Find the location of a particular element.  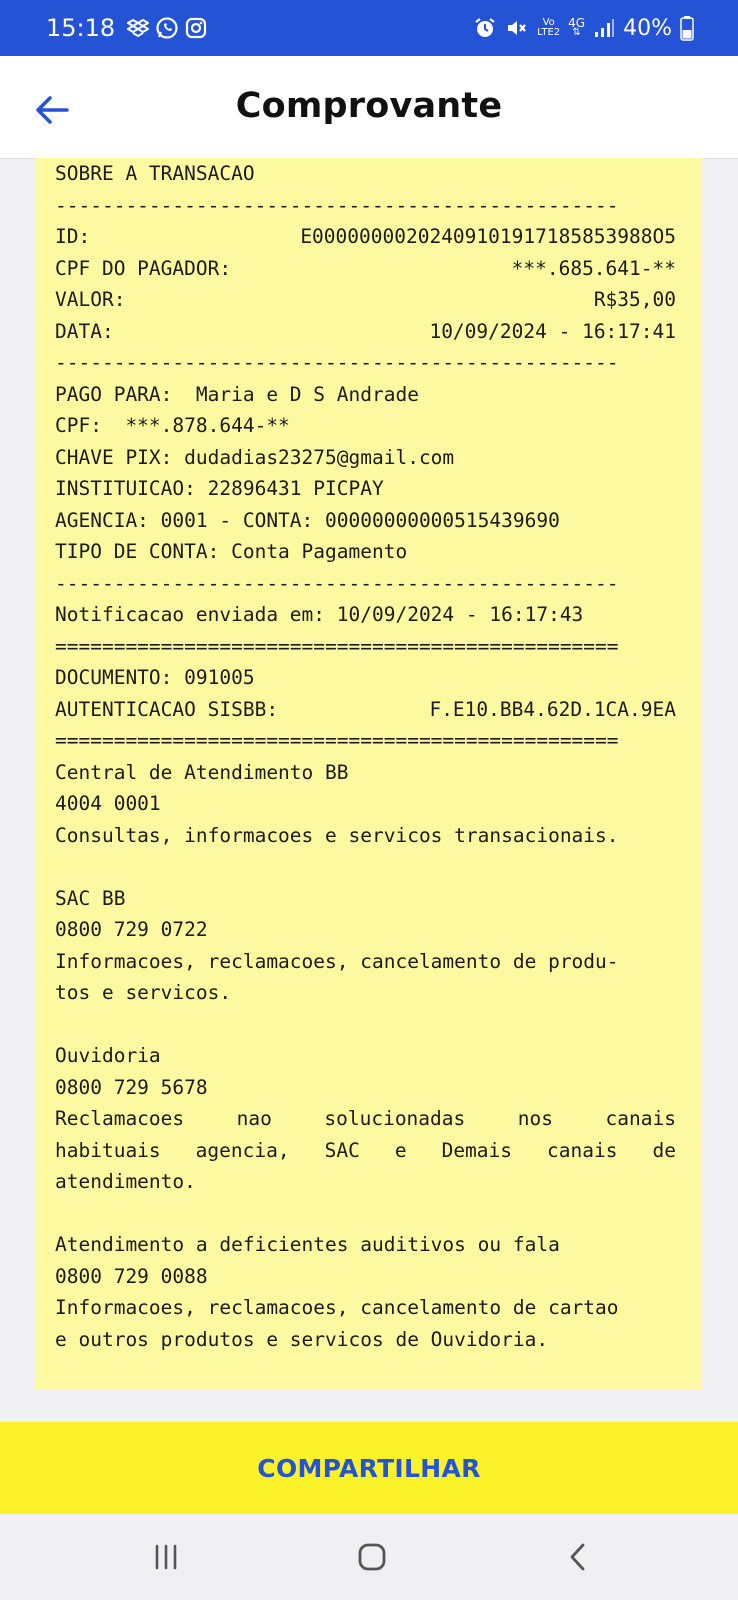

sac-desc: tos e servicos. is located at coordinates (143, 992).